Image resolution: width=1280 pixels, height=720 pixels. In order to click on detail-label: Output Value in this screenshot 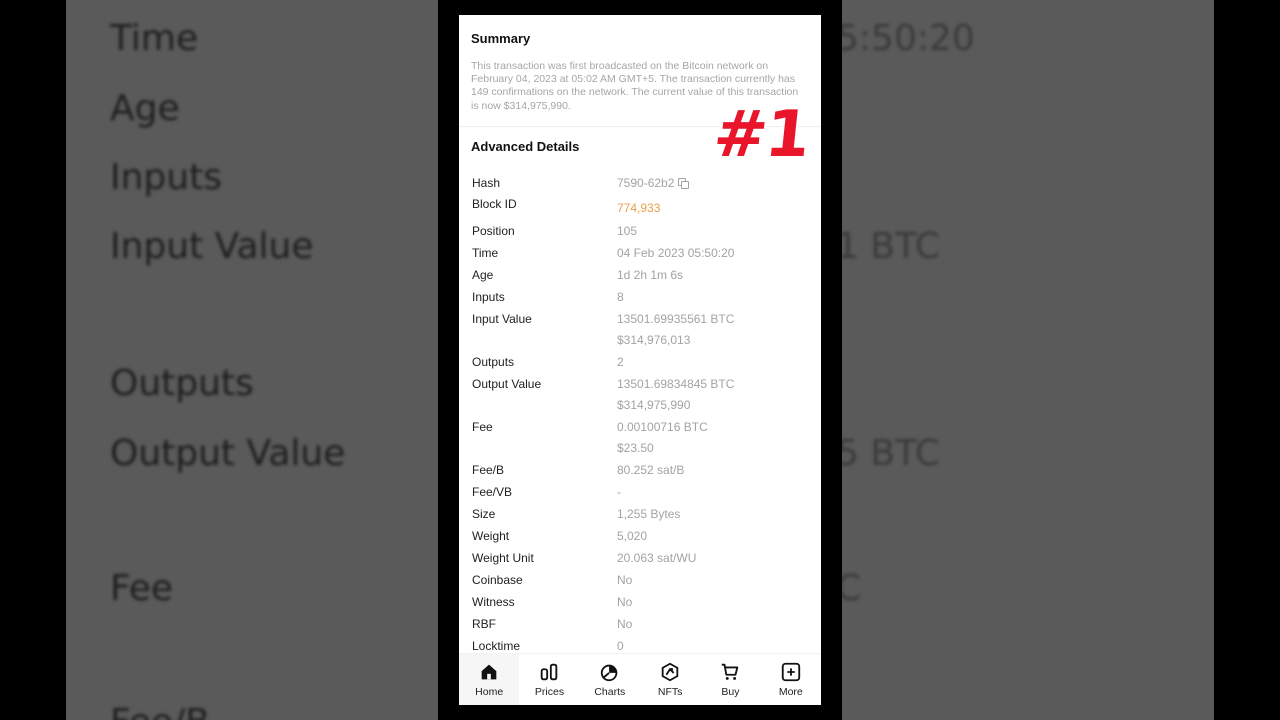, I will do `click(507, 384)`.